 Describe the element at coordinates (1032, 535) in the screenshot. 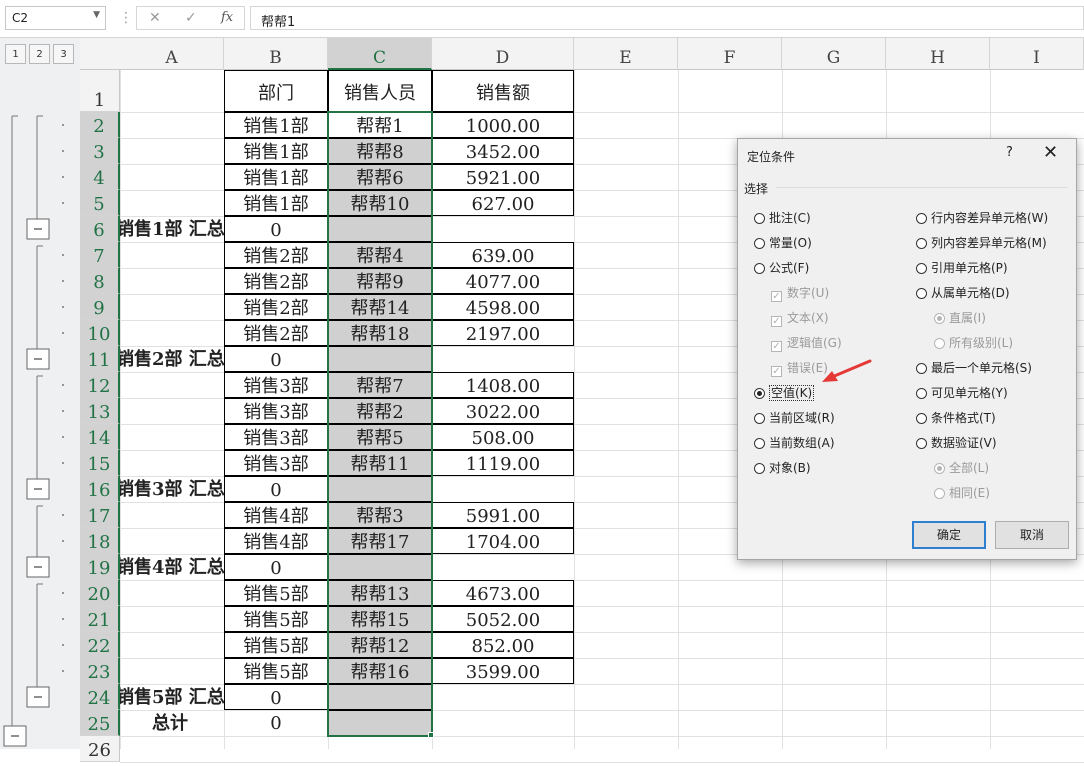

I see `cancel-button: 取消` at that location.